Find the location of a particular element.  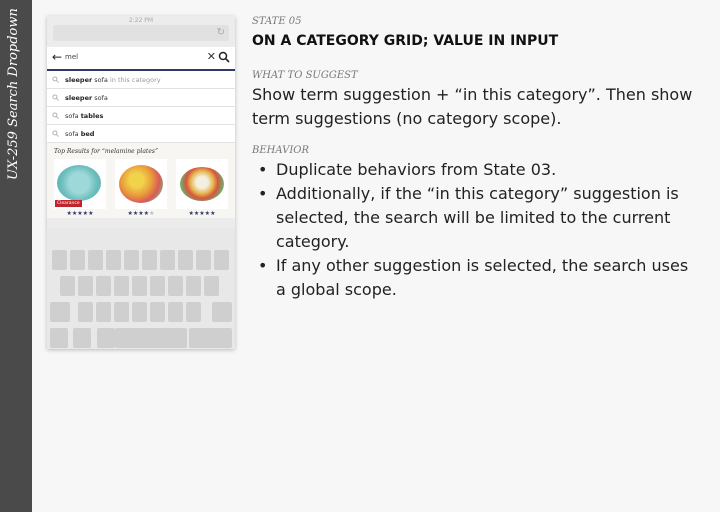

suggestion-scope: in this category is located at coordinates (134, 80).